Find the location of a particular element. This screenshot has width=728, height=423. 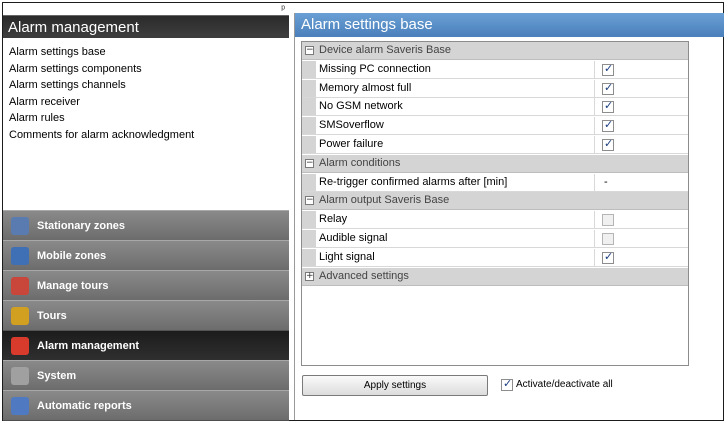

category-label: Manage tours is located at coordinates (73, 286).